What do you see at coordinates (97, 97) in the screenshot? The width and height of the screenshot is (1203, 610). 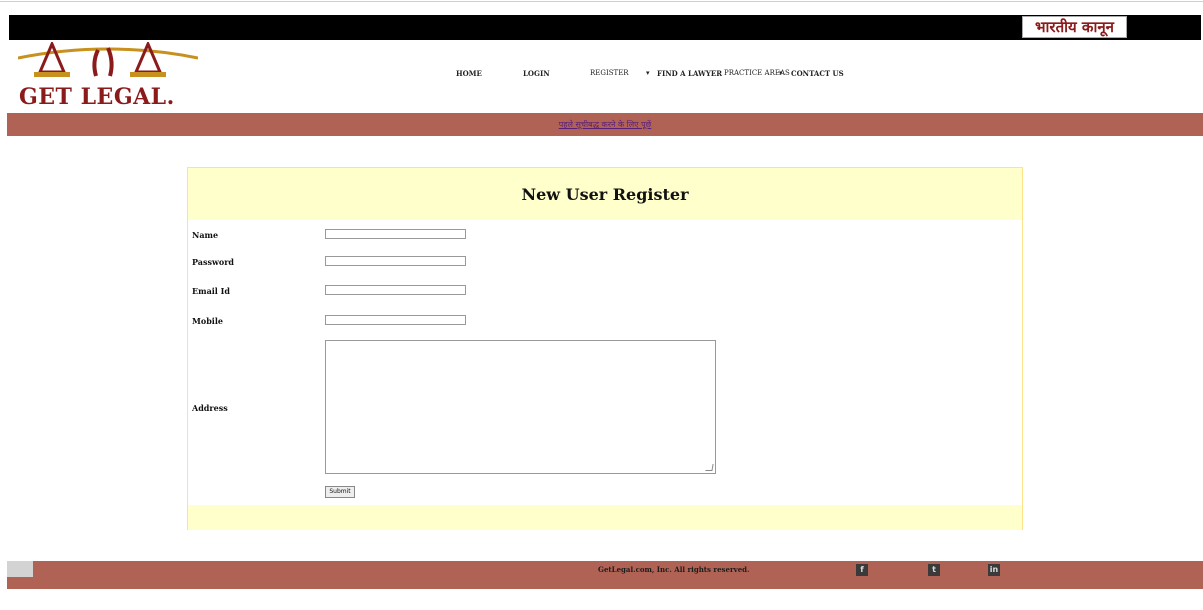 I see `logo-text: GET LEGAL.` at bounding box center [97, 97].